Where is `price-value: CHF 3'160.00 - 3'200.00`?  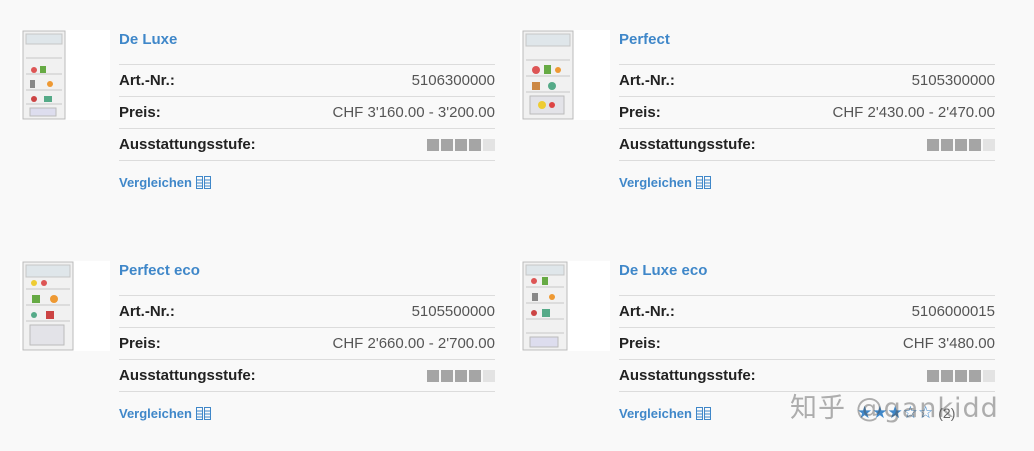 price-value: CHF 3'160.00 - 3'200.00 is located at coordinates (414, 112).